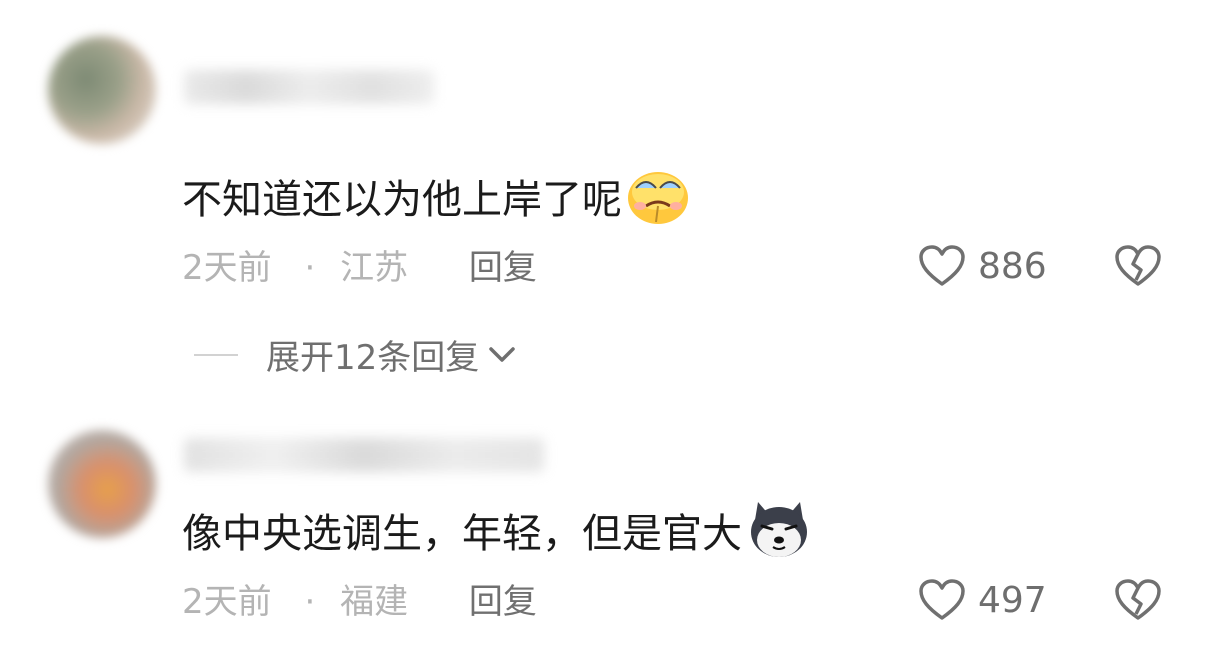 The height and width of the screenshot is (648, 1220). I want to click on expand-replies-button: 展开12条回复, so click(355, 354).